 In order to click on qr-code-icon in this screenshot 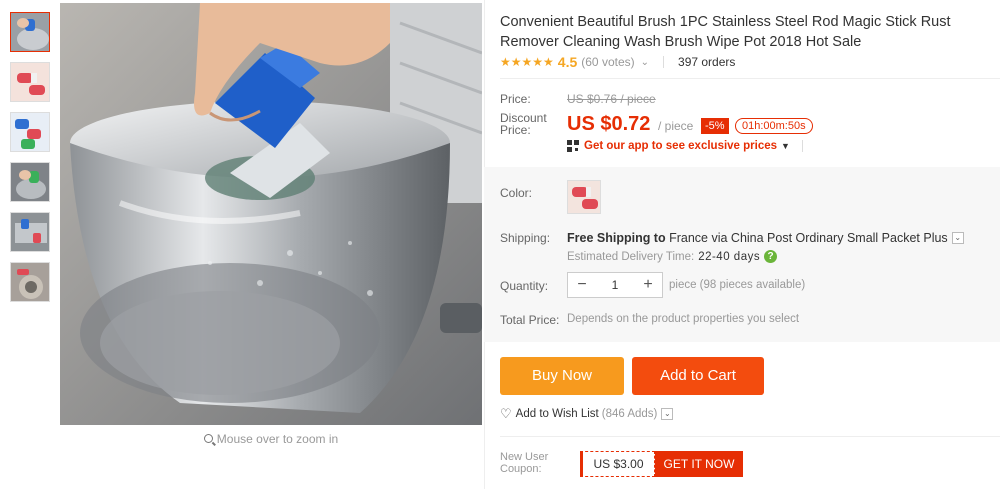, I will do `click(573, 146)`.